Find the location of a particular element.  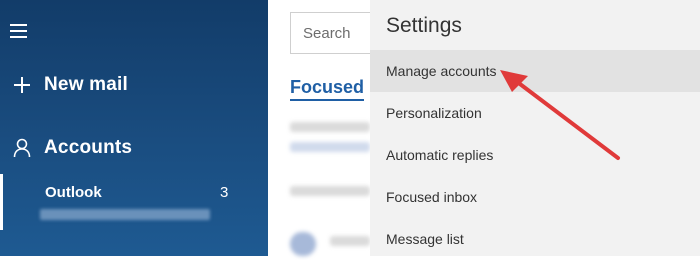

new-mail-button: New mail is located at coordinates (64, 85).